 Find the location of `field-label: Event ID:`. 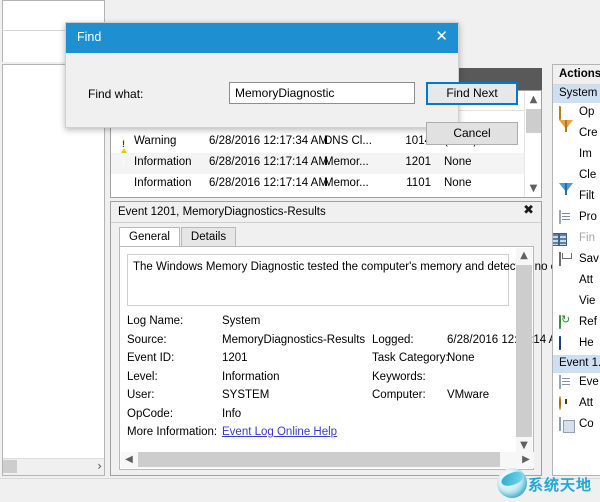

field-label: Event ID: is located at coordinates (151, 358).